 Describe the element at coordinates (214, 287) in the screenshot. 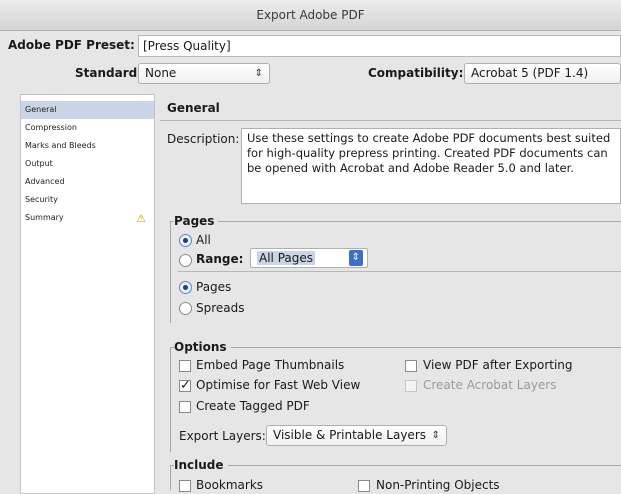

I see `pages-label: Pages` at that location.